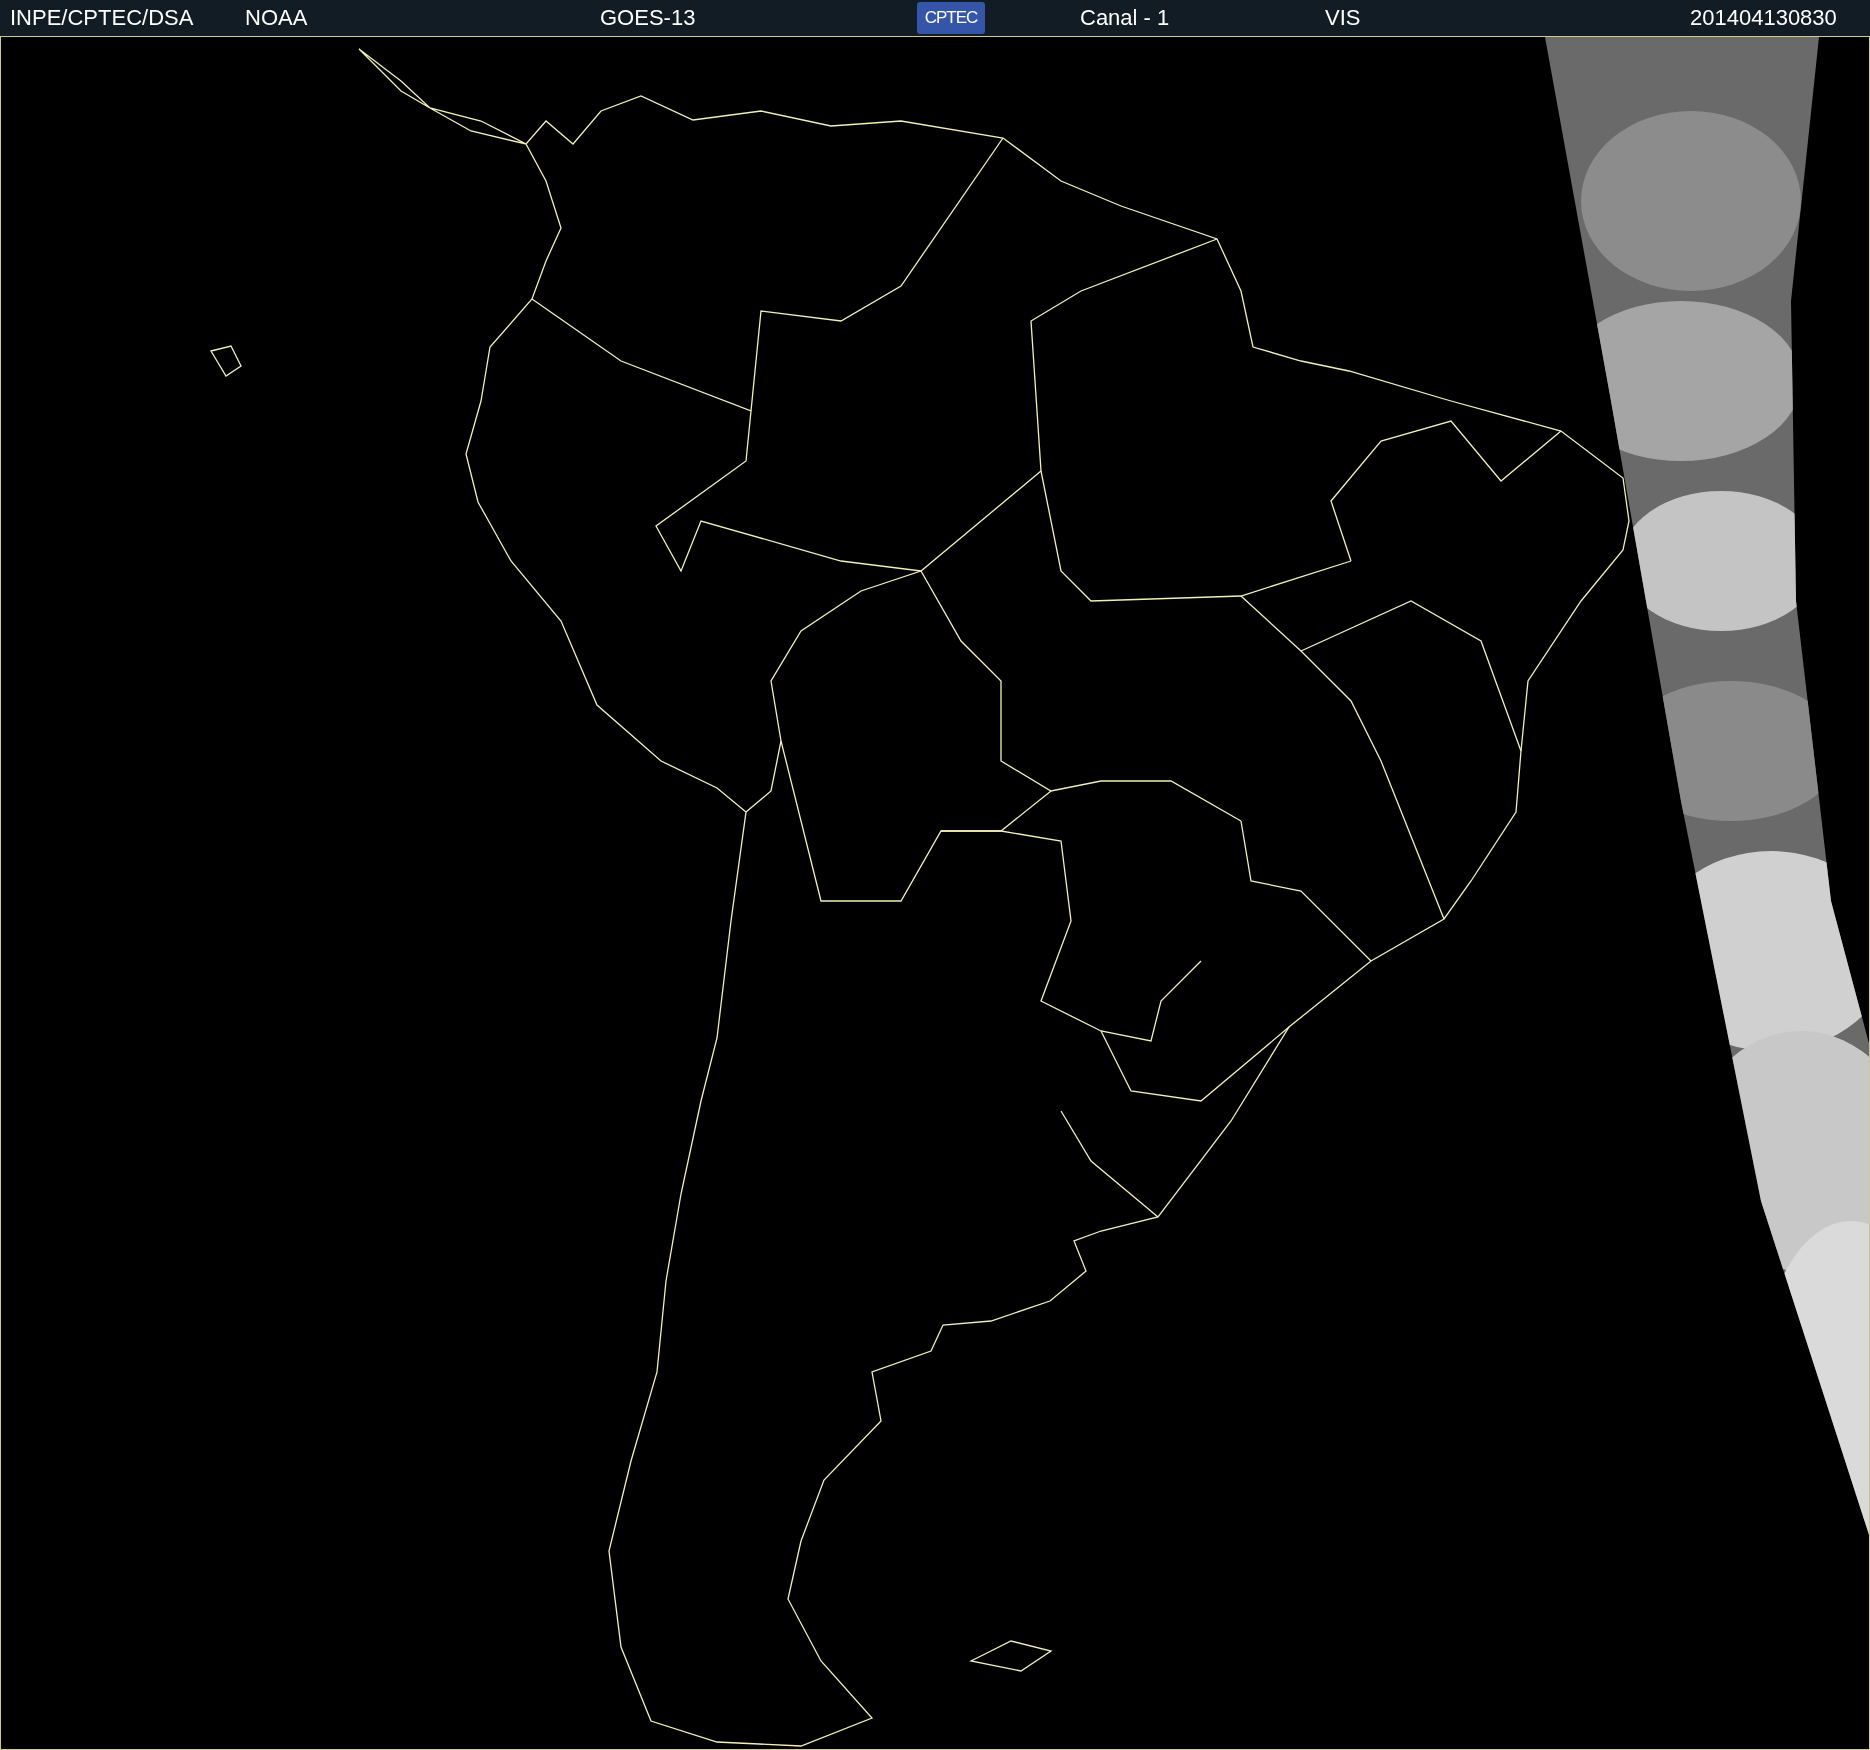 Image resolution: width=1870 pixels, height=1750 pixels. I want to click on logo: CPTEC, so click(951, 18).